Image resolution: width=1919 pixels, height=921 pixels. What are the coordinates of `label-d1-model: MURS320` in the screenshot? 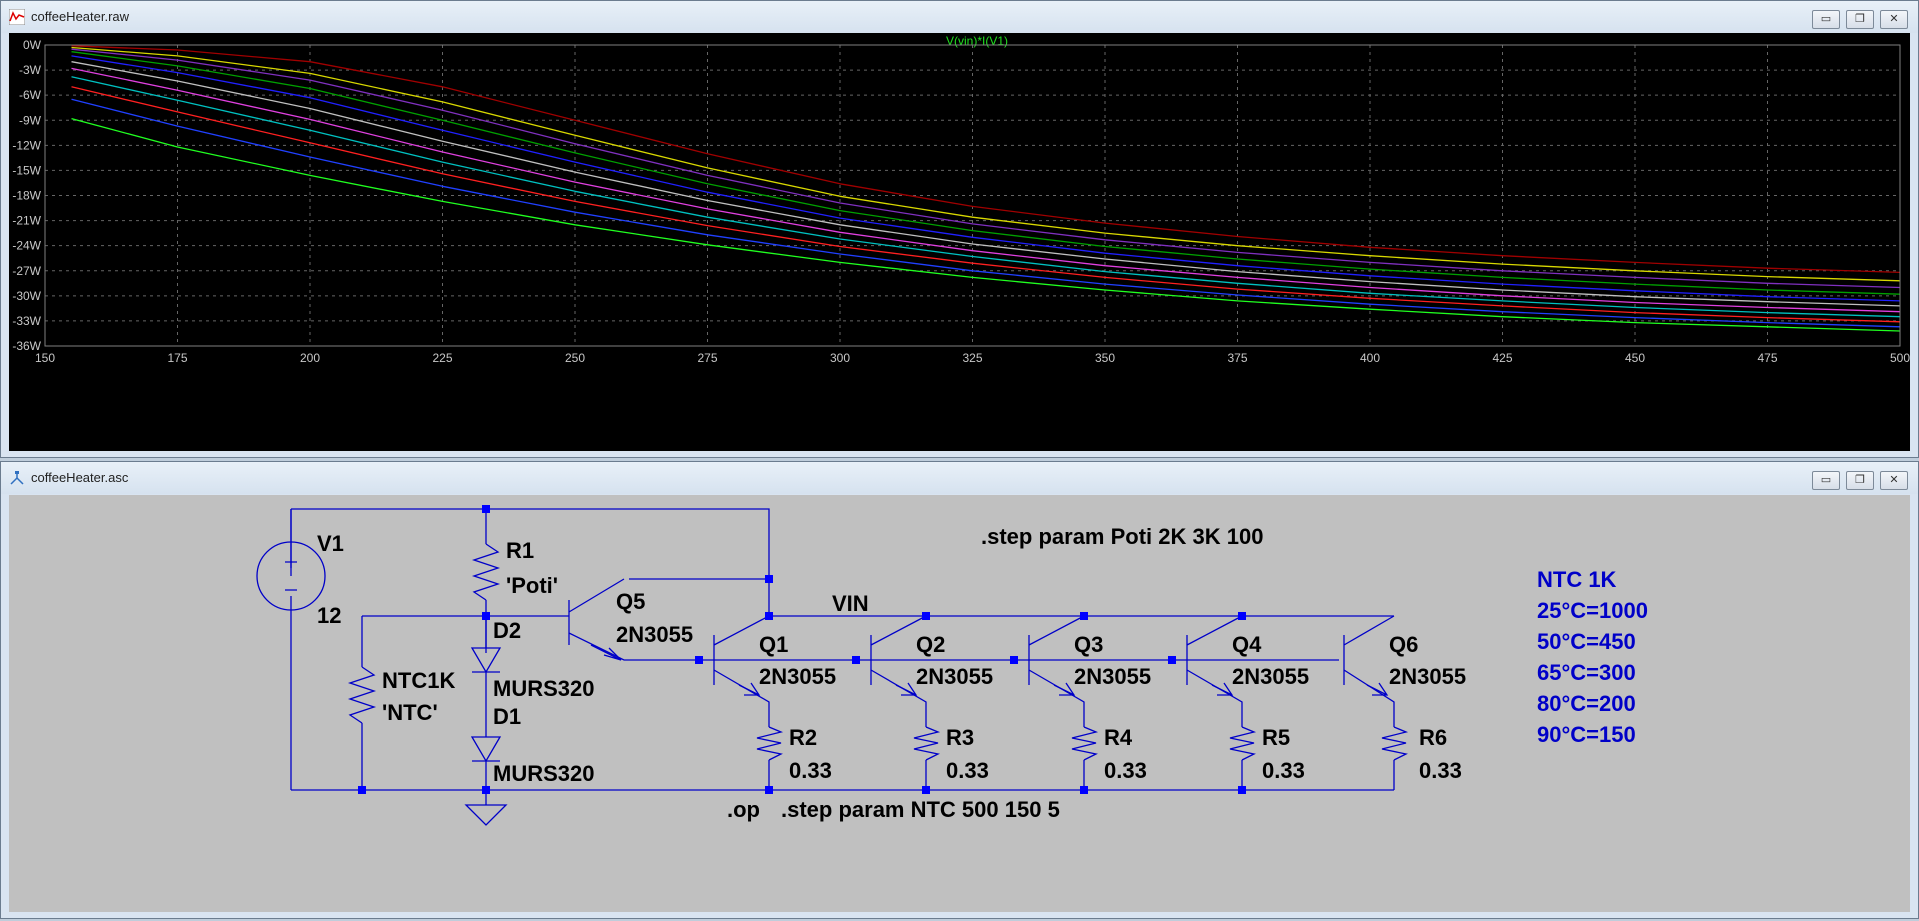 It's located at (543, 773).